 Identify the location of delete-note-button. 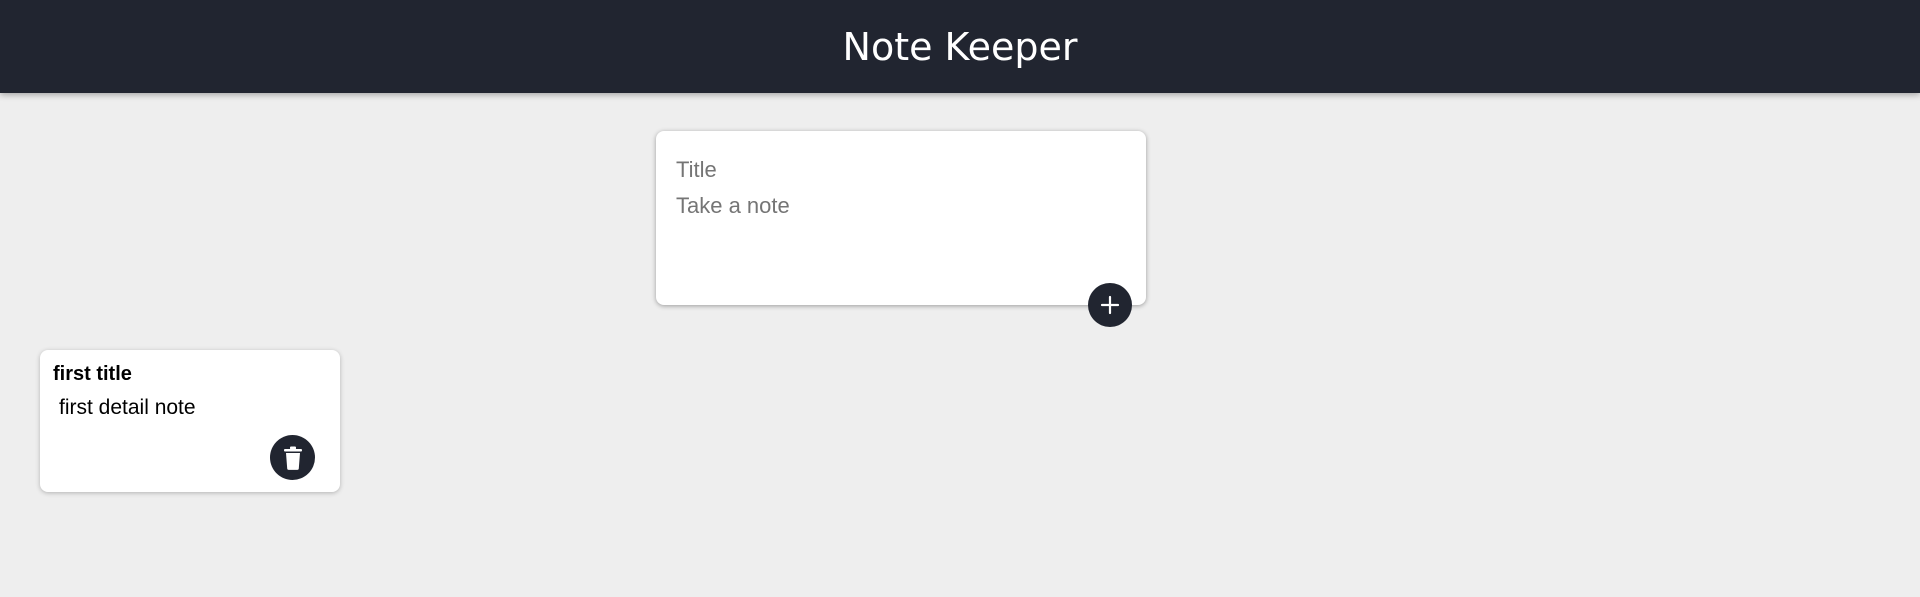
(292, 457).